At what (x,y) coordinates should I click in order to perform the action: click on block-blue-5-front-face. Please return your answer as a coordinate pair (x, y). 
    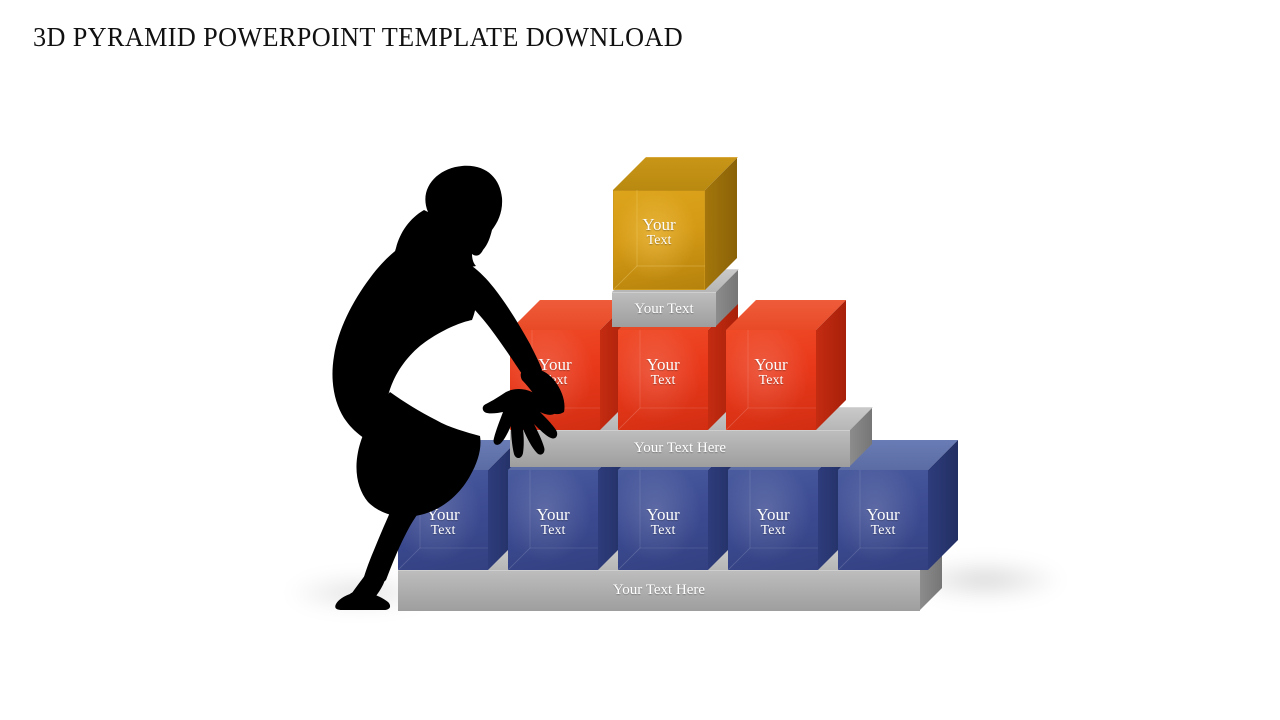
    Looking at the image, I should click on (883, 520).